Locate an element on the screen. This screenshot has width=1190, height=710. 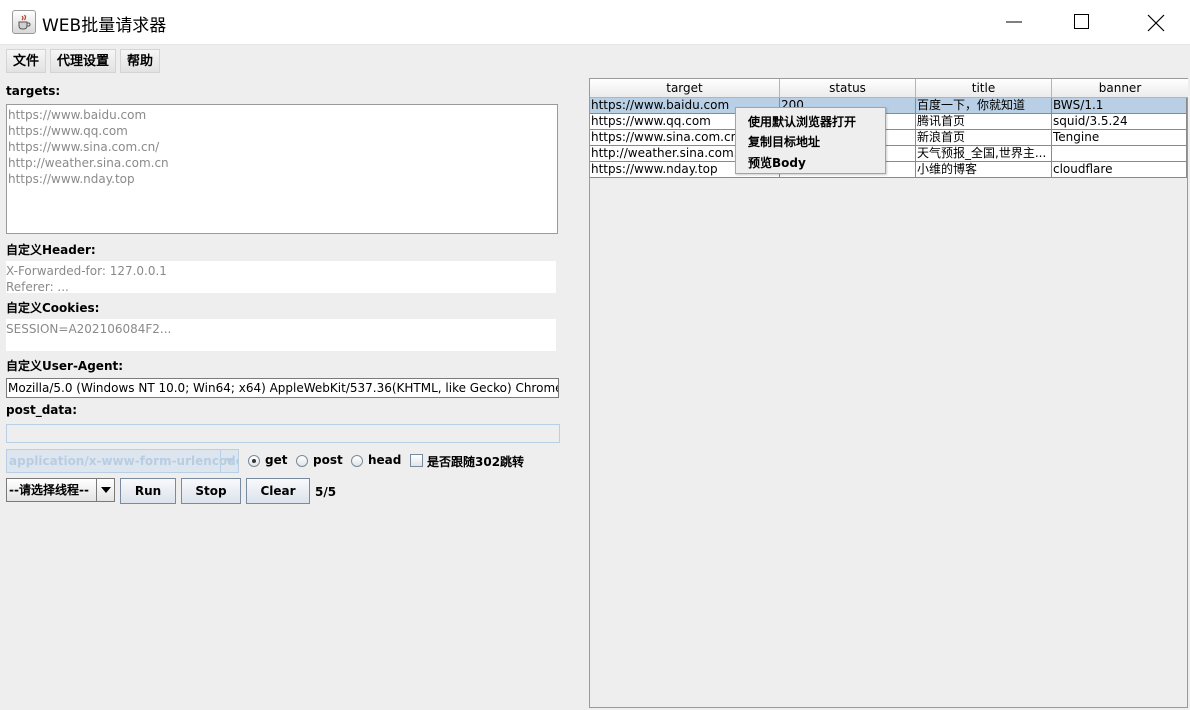
targets-placeholder-line: https://www.baidu.com is located at coordinates (77, 115).